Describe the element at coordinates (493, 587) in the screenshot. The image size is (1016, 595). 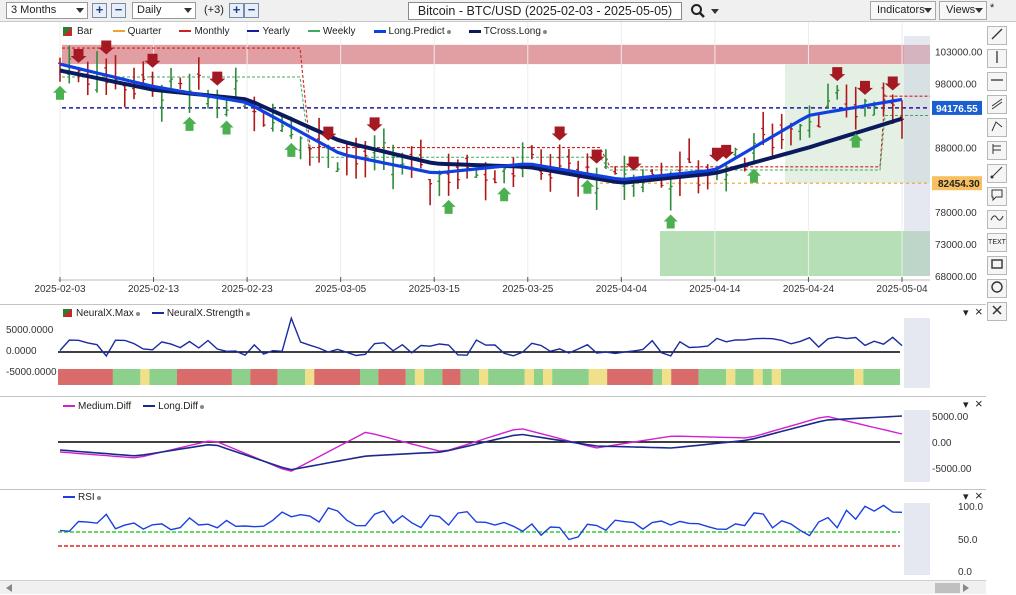
I see `horizontal-scrollbar` at that location.